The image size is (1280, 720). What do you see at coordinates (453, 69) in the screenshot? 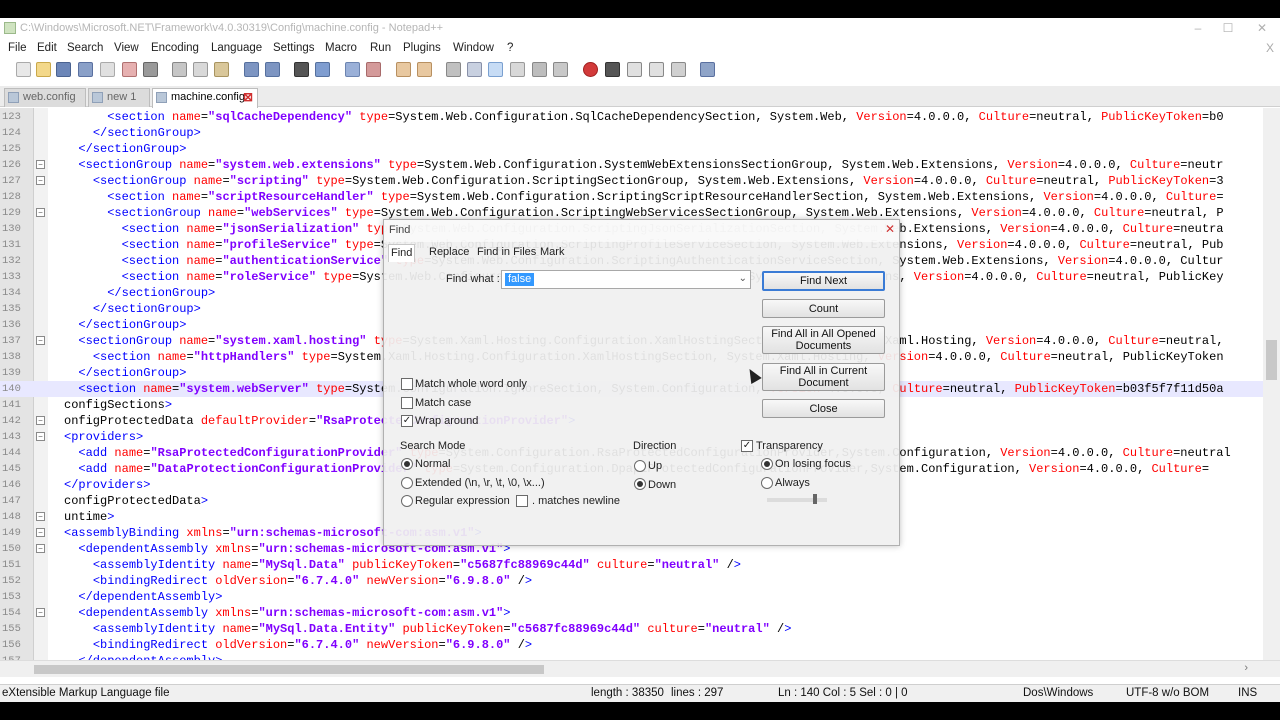
I see `word-wrap-icon` at bounding box center [453, 69].